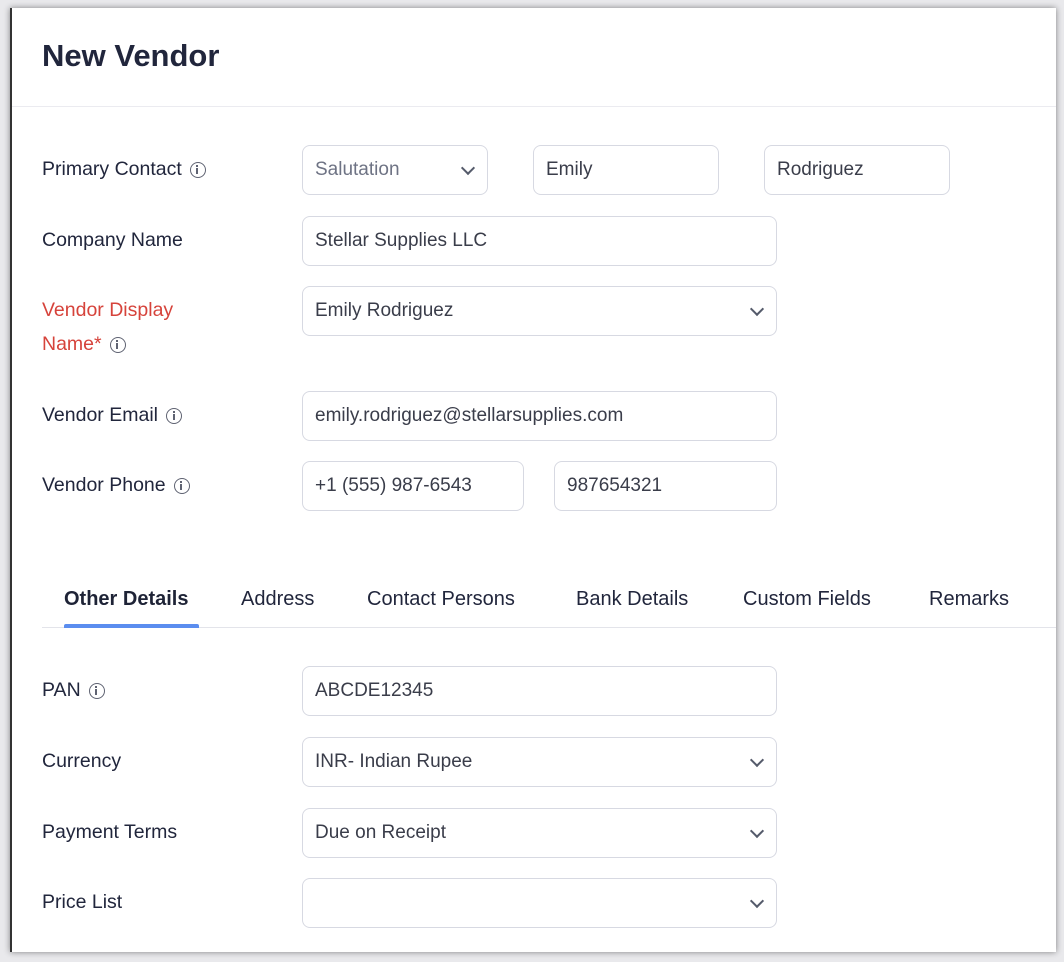  What do you see at coordinates (807, 599) in the screenshot?
I see `tab-custom-fields: Custom Fields` at bounding box center [807, 599].